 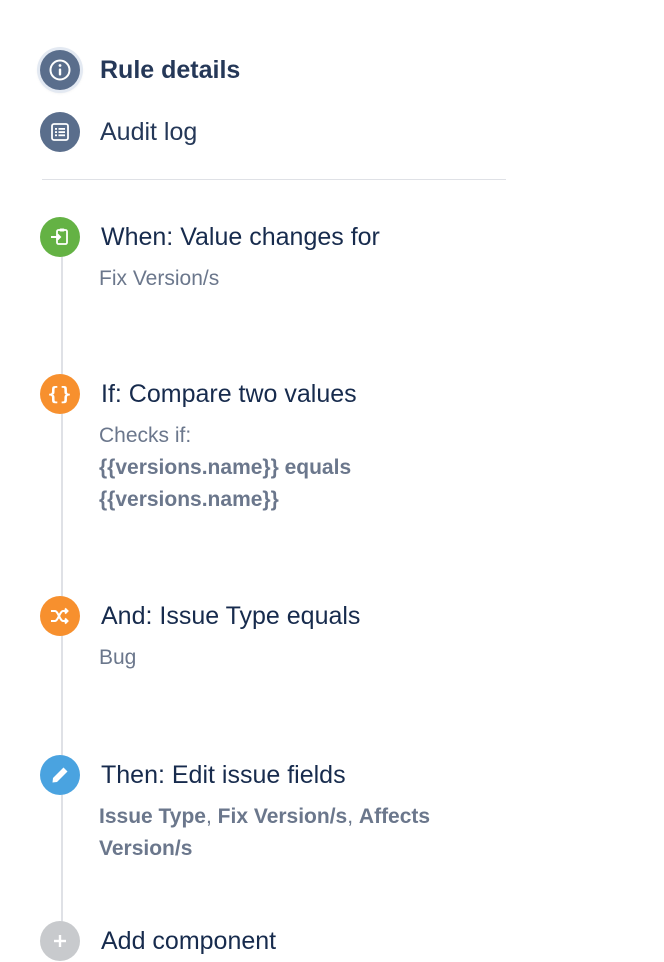 I want to click on add-component-button: Add component, so click(x=280, y=941).